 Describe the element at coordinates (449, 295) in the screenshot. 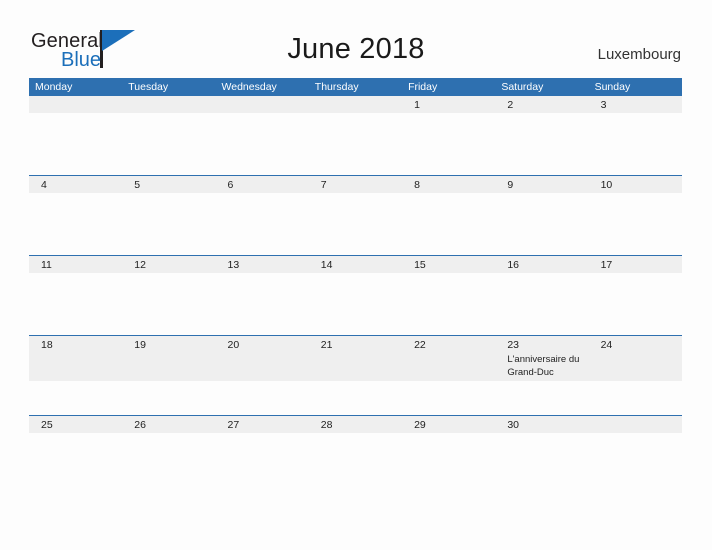

I see `calendar-day-cell: 15` at that location.